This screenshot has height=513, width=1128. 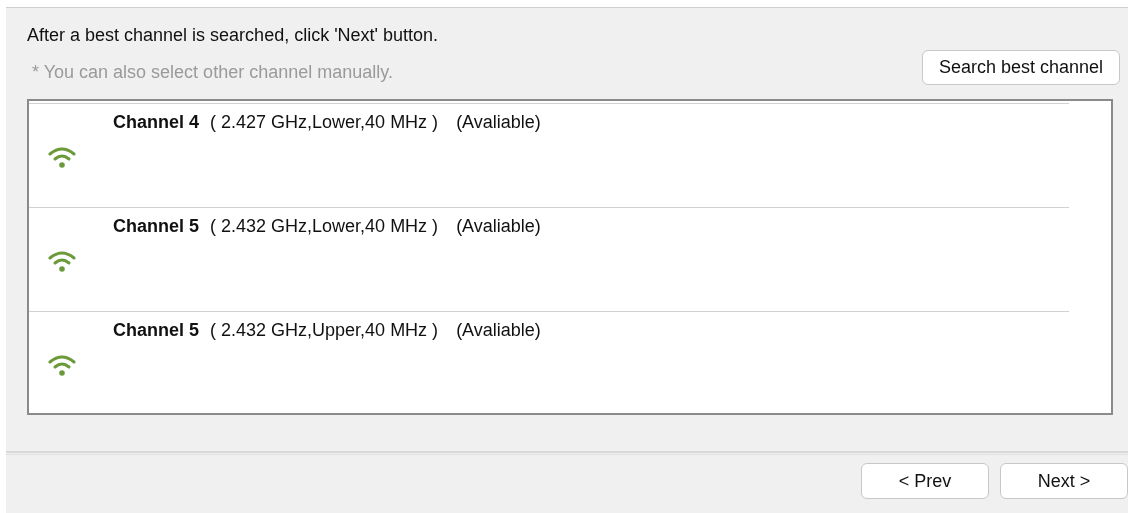 What do you see at coordinates (233, 35) in the screenshot?
I see `instruction-text: After a best channel is searched, click 'Next' button.` at bounding box center [233, 35].